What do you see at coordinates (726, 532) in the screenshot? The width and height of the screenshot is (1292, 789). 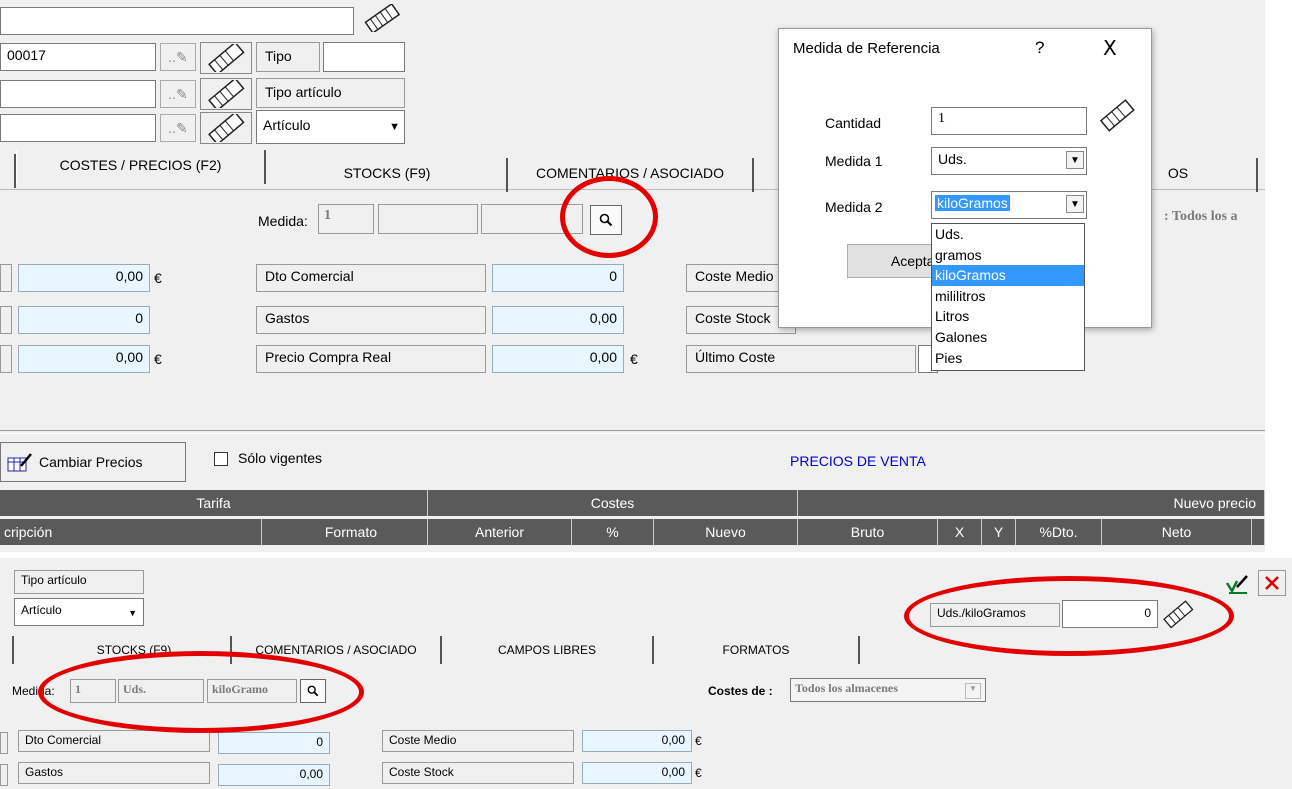 I see `col-nuevo: Nuevo` at bounding box center [726, 532].